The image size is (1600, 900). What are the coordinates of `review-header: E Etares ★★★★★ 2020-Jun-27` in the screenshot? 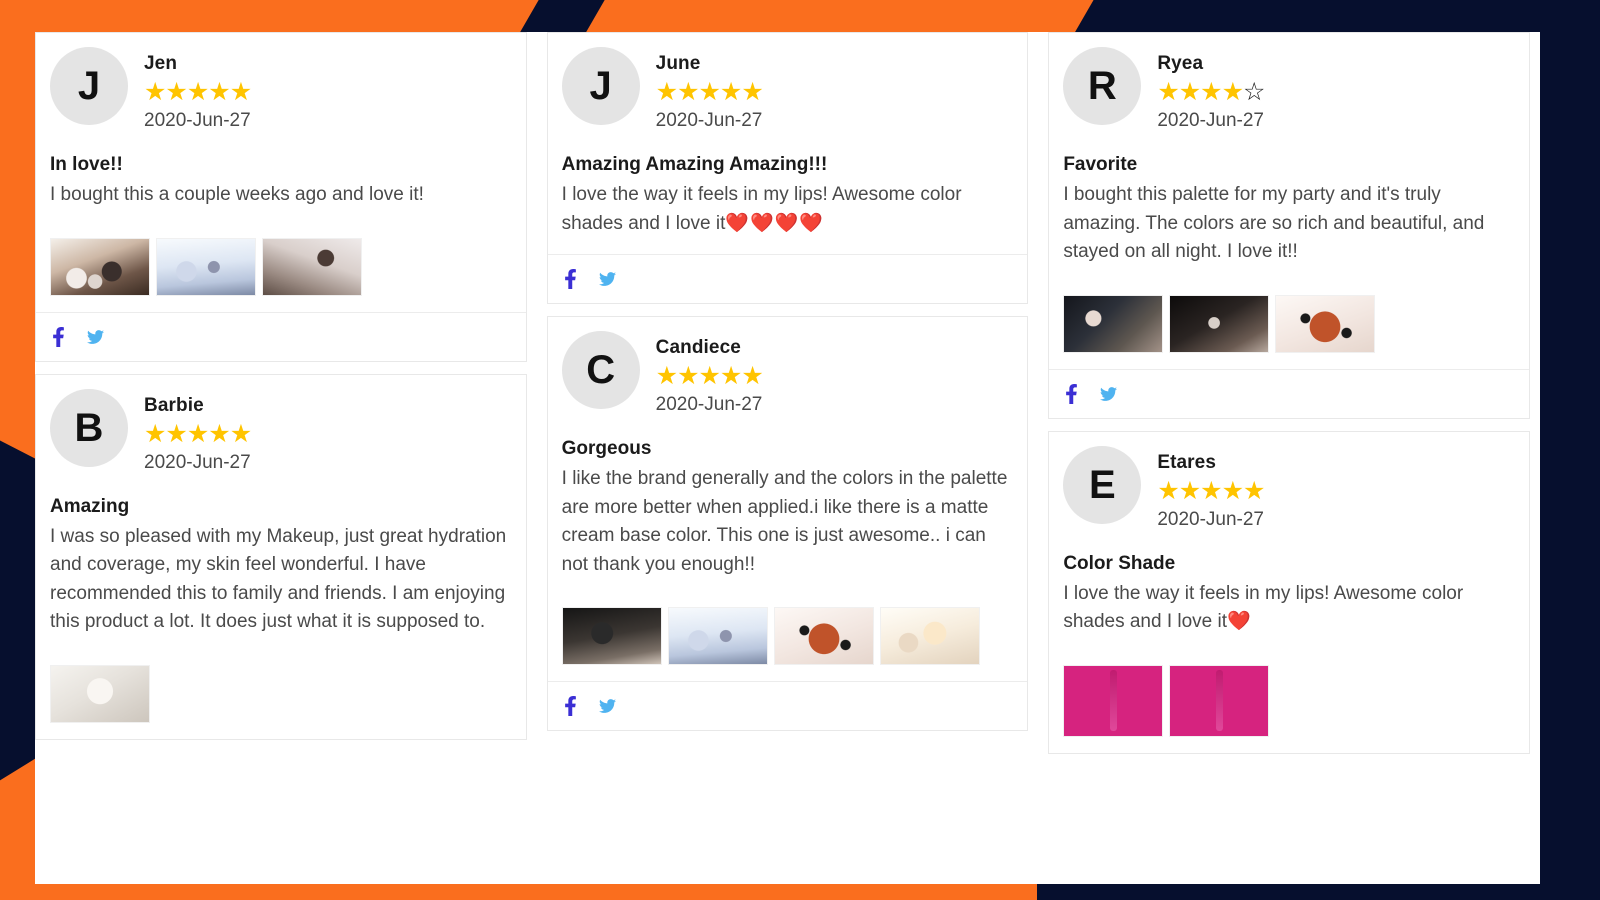 It's located at (1289, 488).